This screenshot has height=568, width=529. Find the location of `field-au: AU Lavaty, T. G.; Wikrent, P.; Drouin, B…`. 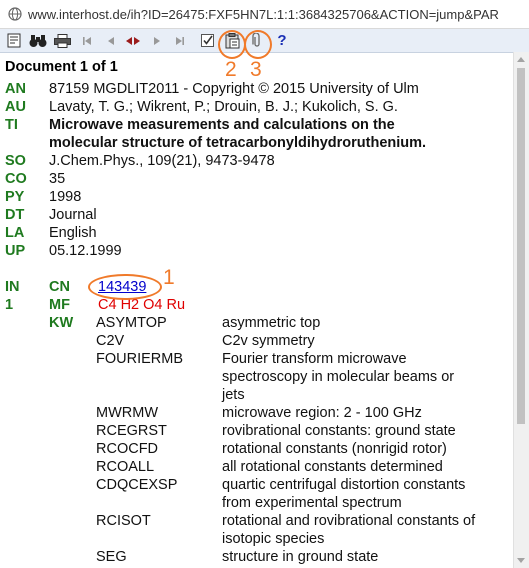

field-au: AU Lavaty, T. G.; Wikrent, P.; Drouin, B… is located at coordinates (257, 107).